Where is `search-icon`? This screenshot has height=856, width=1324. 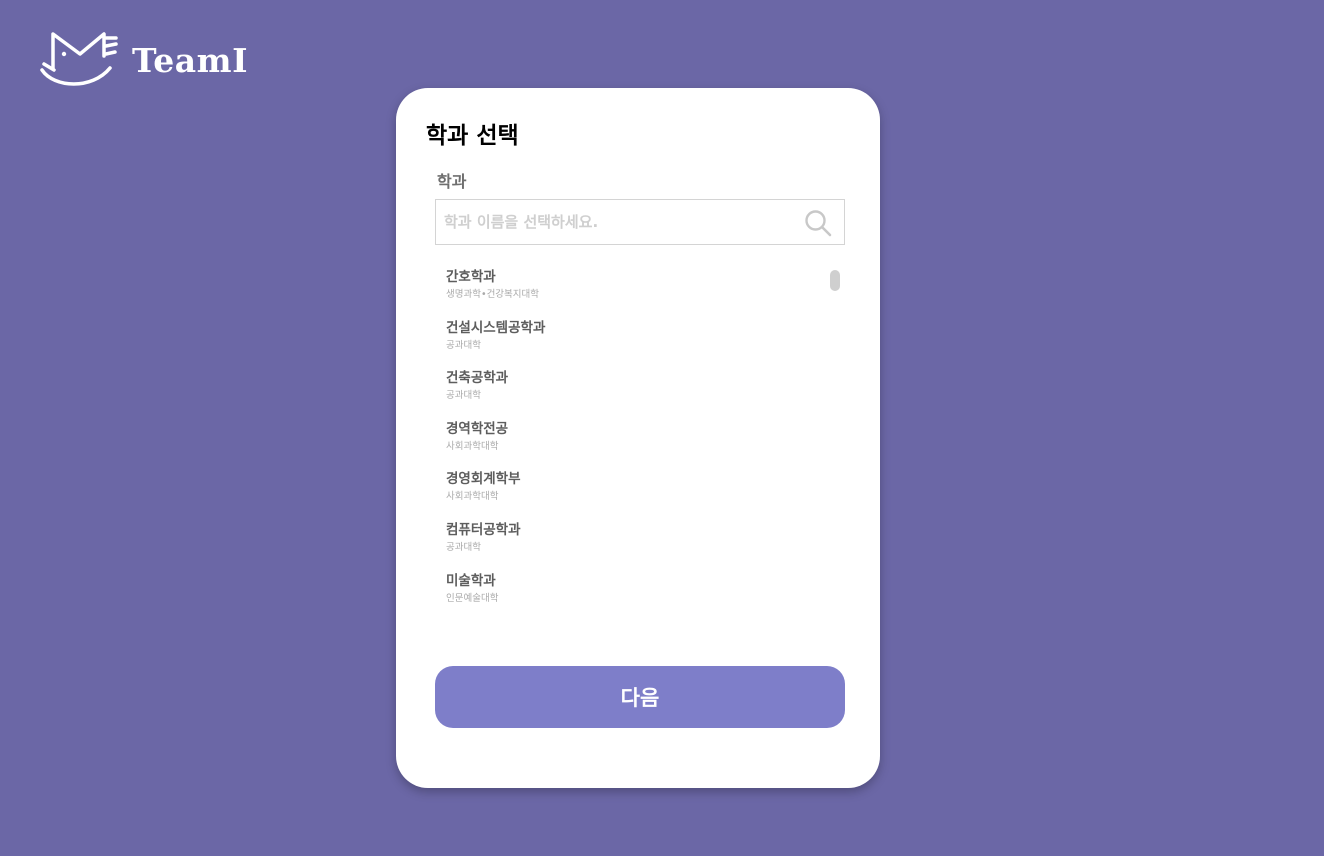 search-icon is located at coordinates (818, 223).